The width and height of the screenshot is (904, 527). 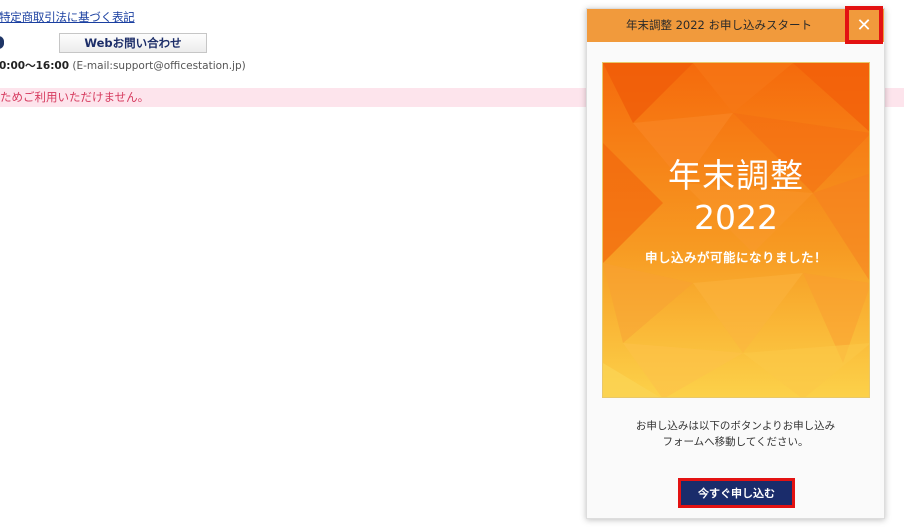 I want to click on legal-notice-link: 特定商取引法に基づく表記, so click(x=67, y=17).